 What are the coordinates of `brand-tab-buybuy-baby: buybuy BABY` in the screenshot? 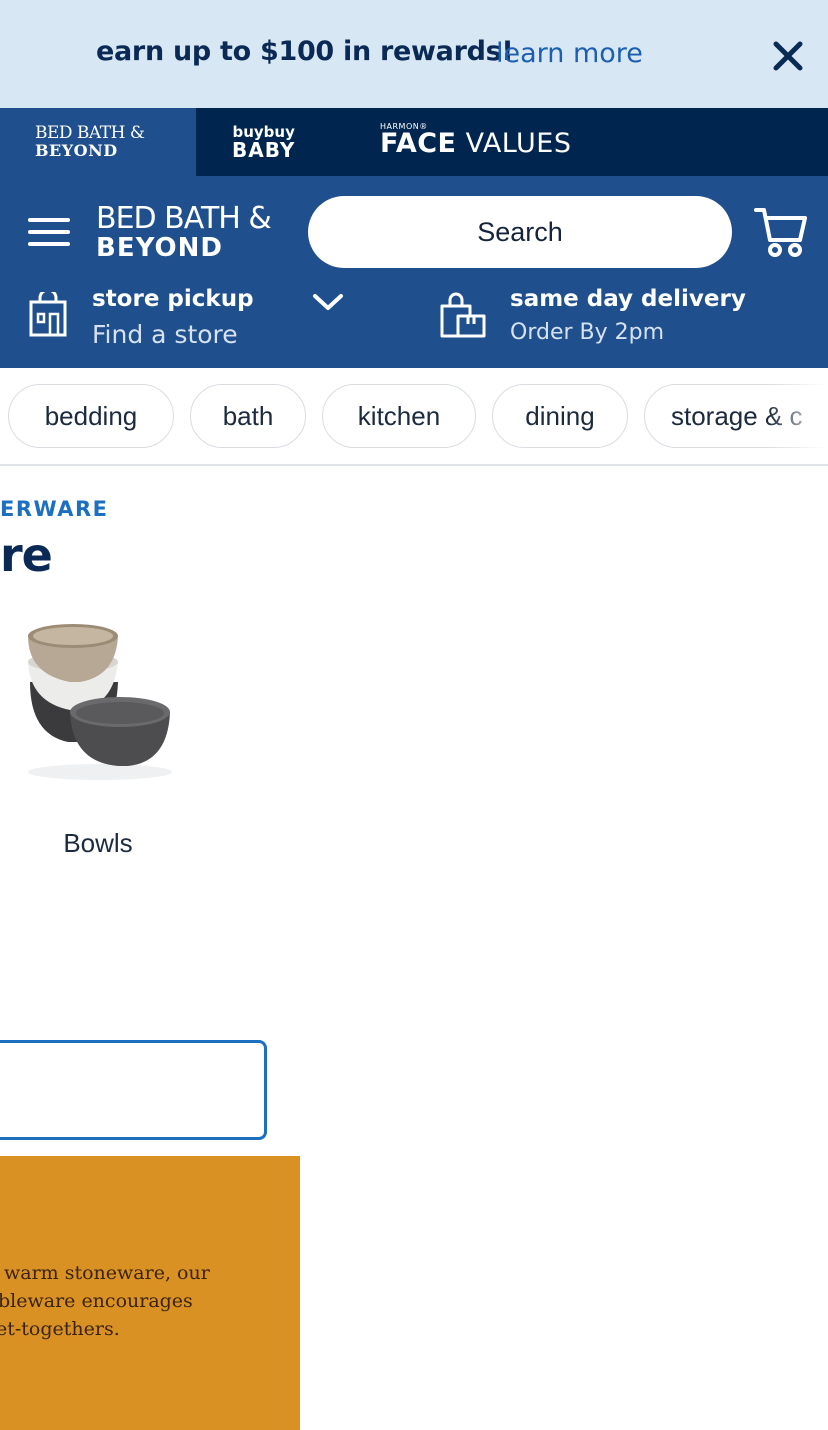 It's located at (270, 142).